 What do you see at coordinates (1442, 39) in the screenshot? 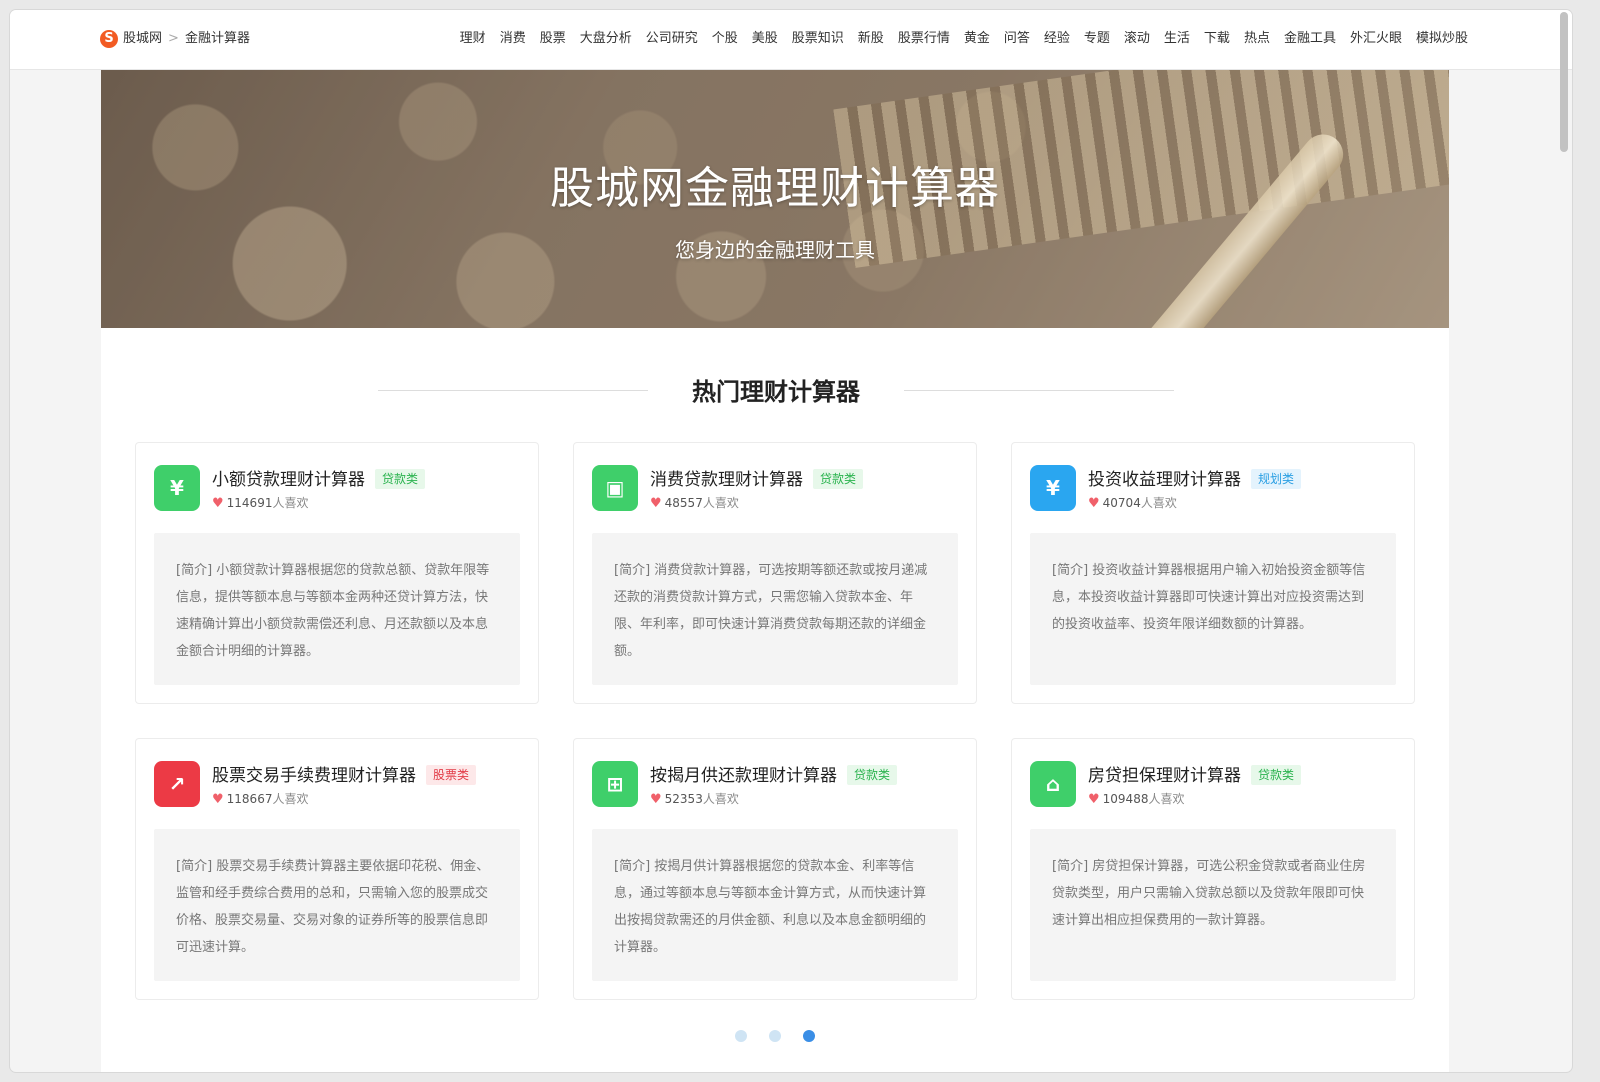
I see `nav-item: 模拟炒股` at bounding box center [1442, 39].